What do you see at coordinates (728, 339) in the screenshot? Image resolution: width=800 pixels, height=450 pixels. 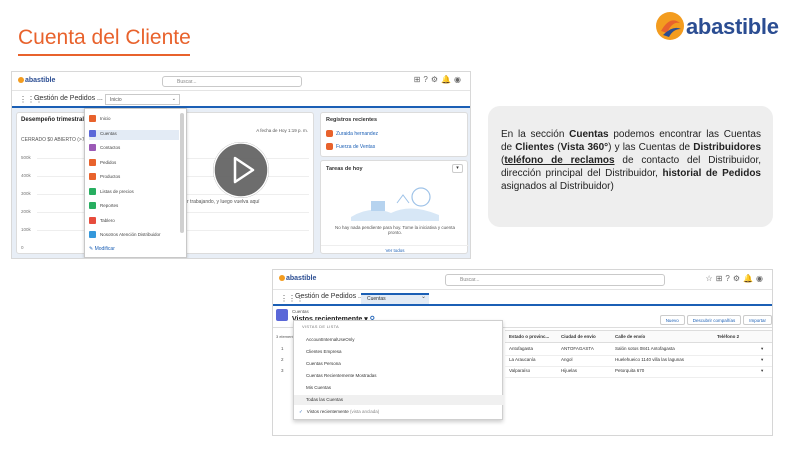 I see `column-header: Teléfono 2` at bounding box center [728, 339].